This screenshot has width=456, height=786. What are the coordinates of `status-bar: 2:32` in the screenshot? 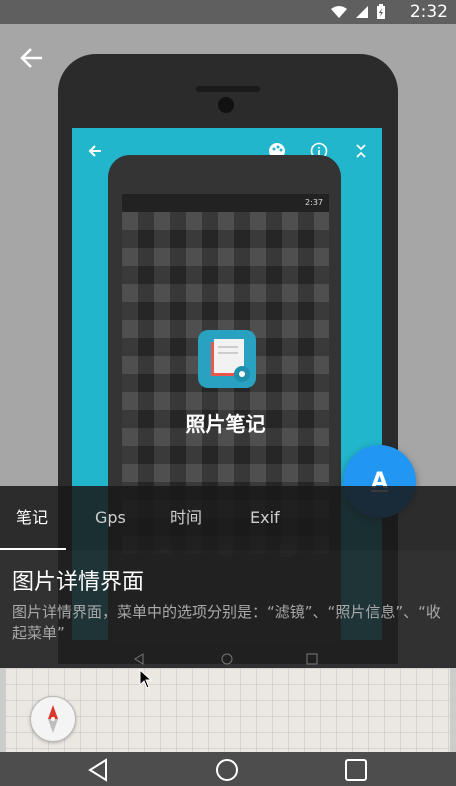 It's located at (228, 12).